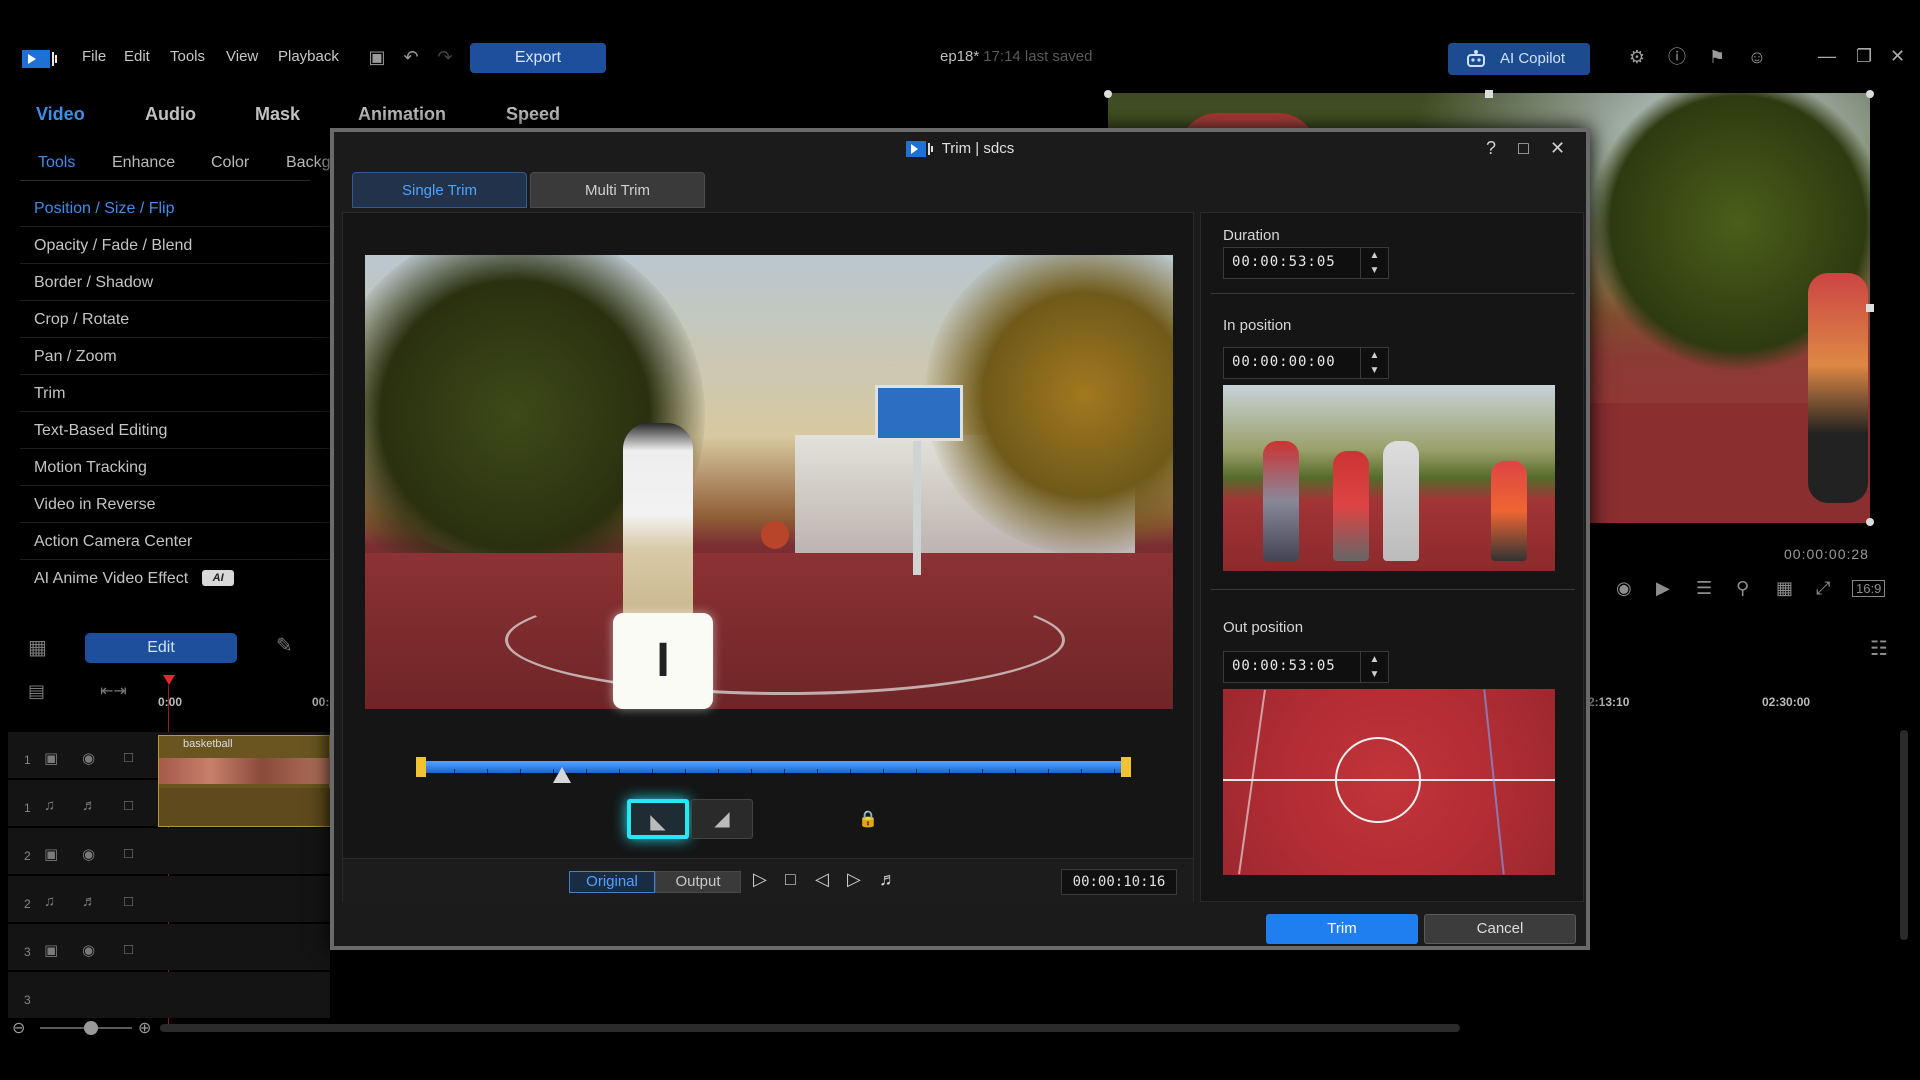 The image size is (1920, 1080). What do you see at coordinates (1677, 57) in the screenshot?
I see `help-icon: ⓘ` at bounding box center [1677, 57].